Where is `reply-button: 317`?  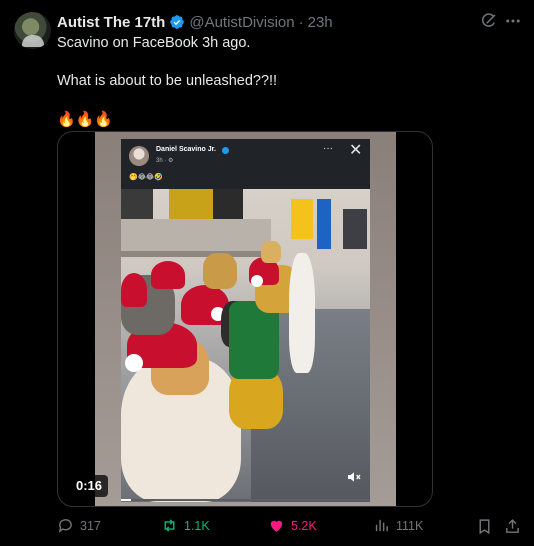 reply-button: 317 is located at coordinates (79, 525).